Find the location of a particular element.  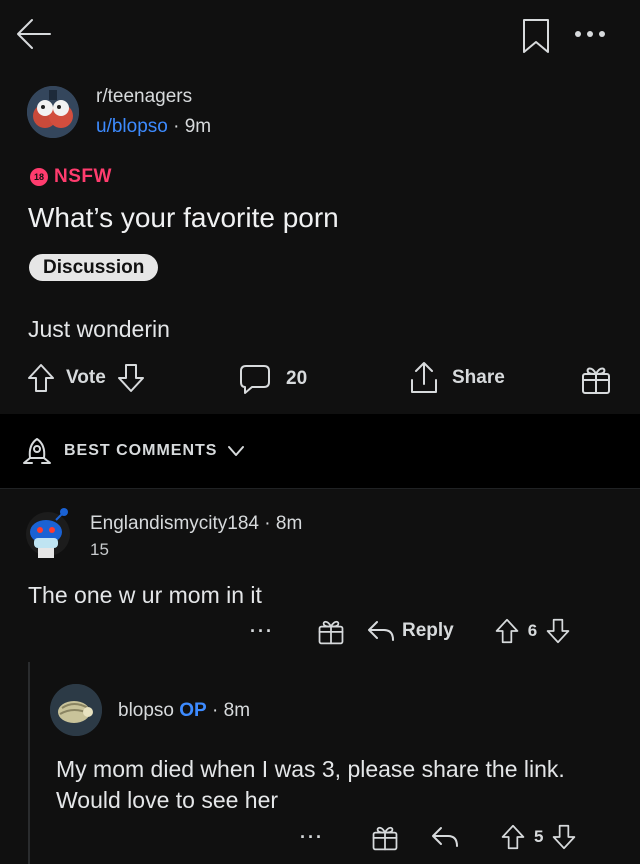

share-label: Share is located at coordinates (478, 377).